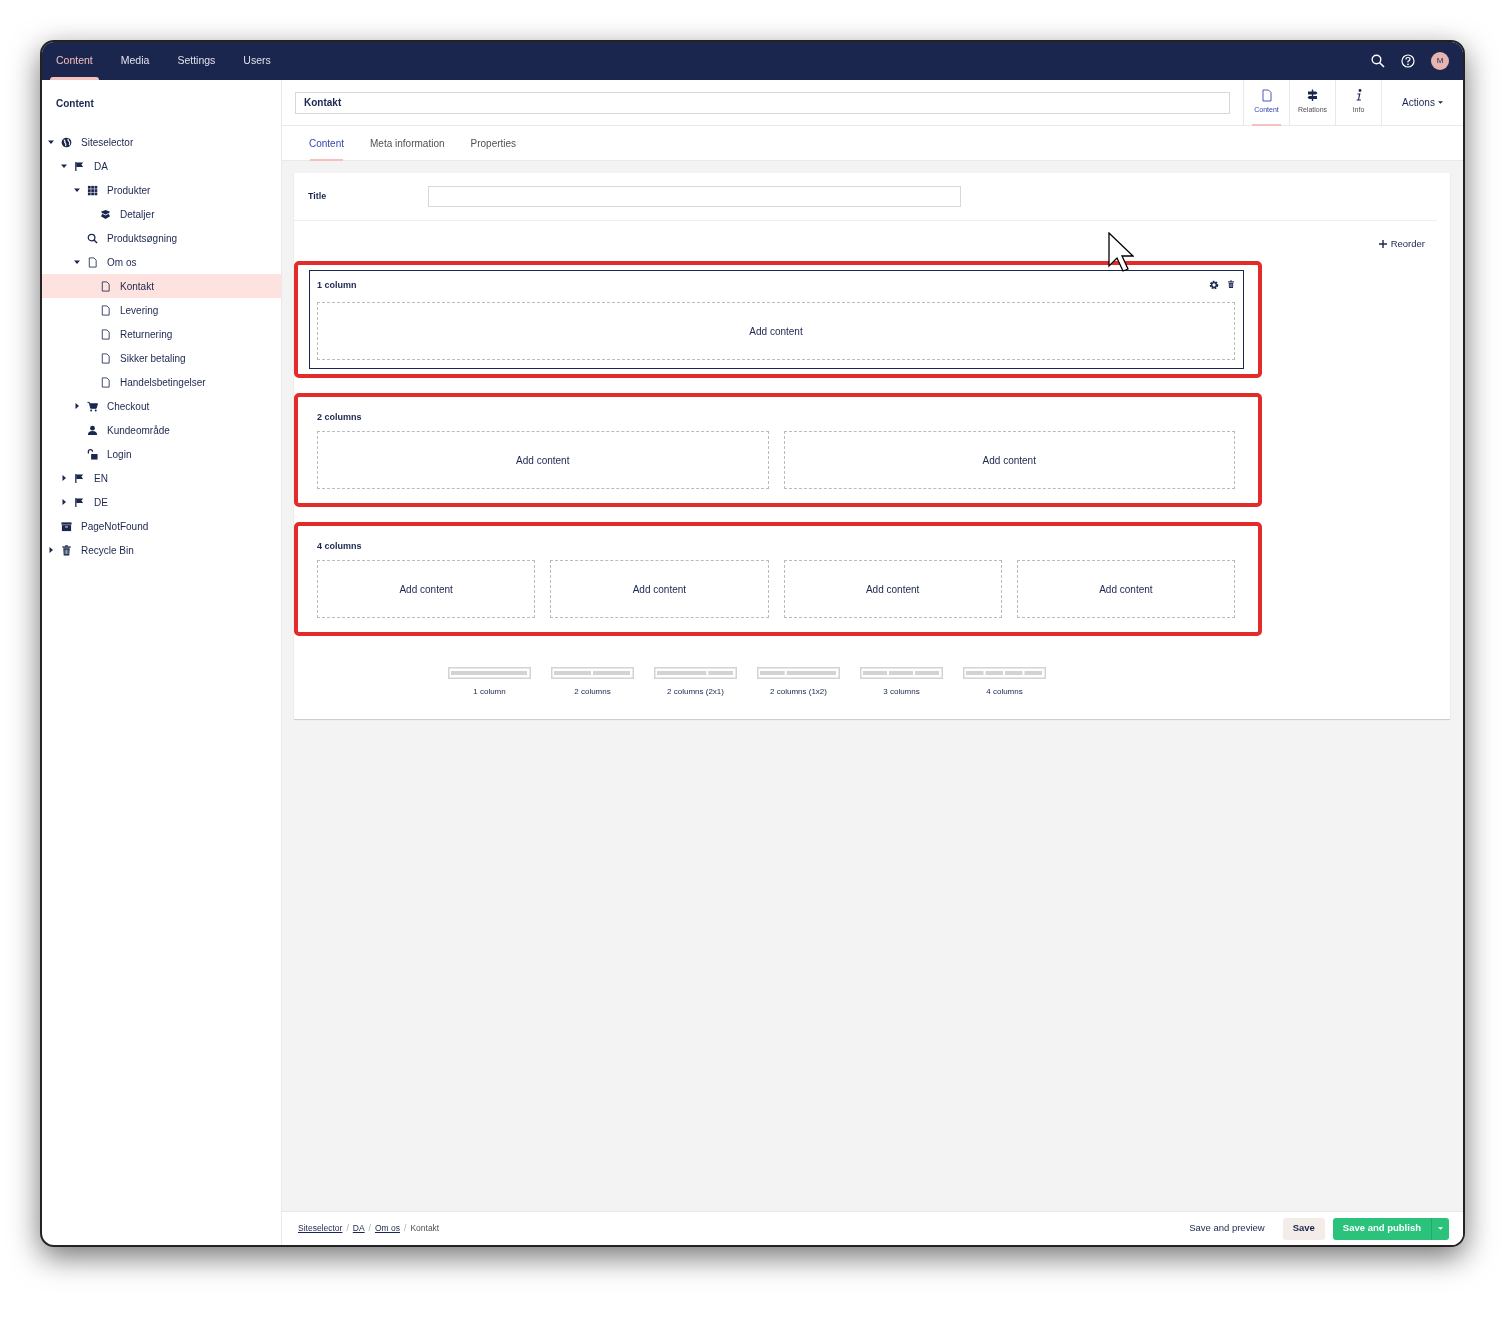 The image size is (1505, 1320). I want to click on tree-item: DE, so click(161, 502).